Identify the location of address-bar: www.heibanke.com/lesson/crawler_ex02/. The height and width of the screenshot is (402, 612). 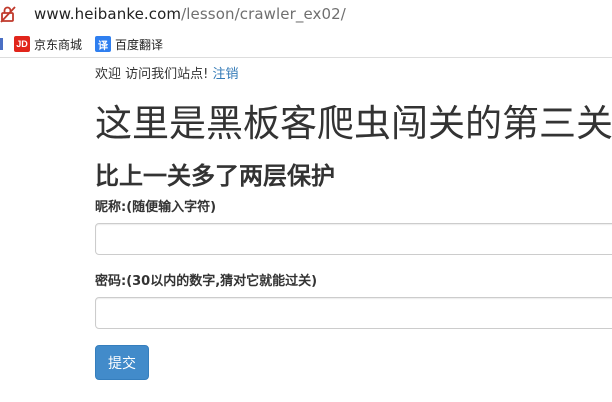
(306, 15).